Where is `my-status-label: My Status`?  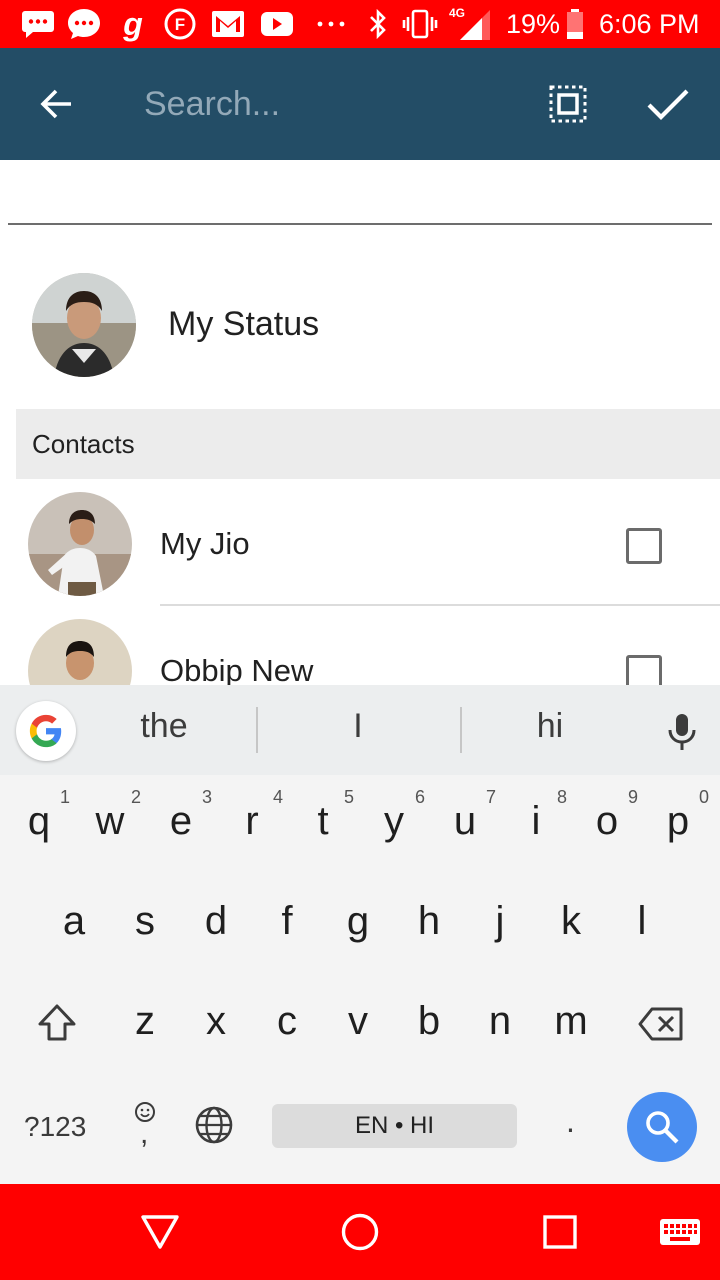 my-status-label: My Status is located at coordinates (244, 324).